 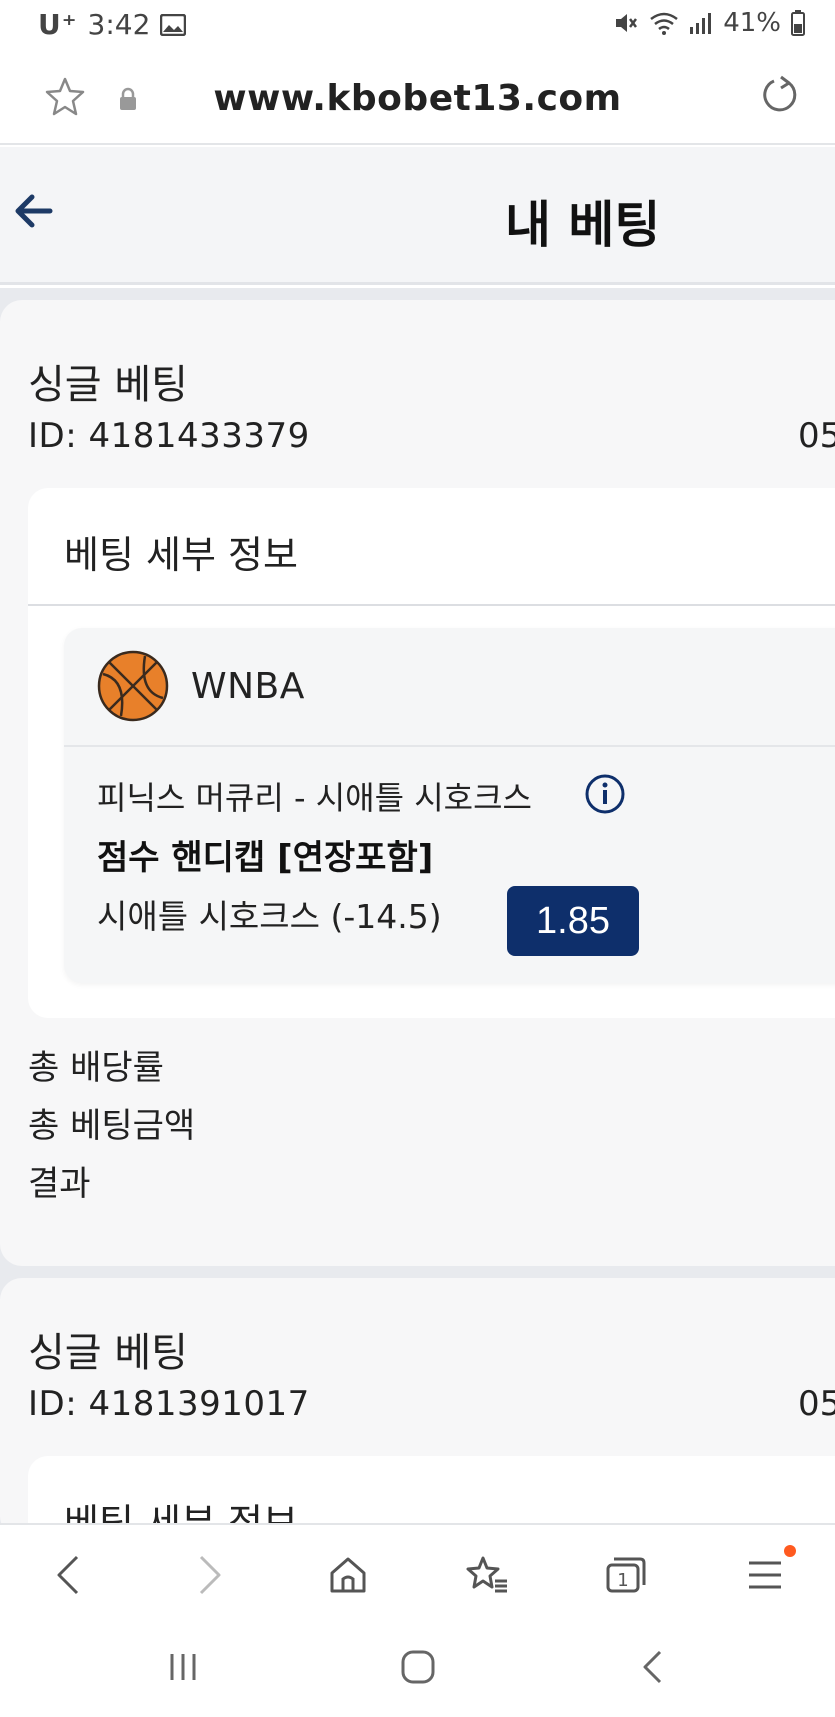 I want to click on market-name: 점수 핸디캡 [연장포함], so click(x=265, y=858).